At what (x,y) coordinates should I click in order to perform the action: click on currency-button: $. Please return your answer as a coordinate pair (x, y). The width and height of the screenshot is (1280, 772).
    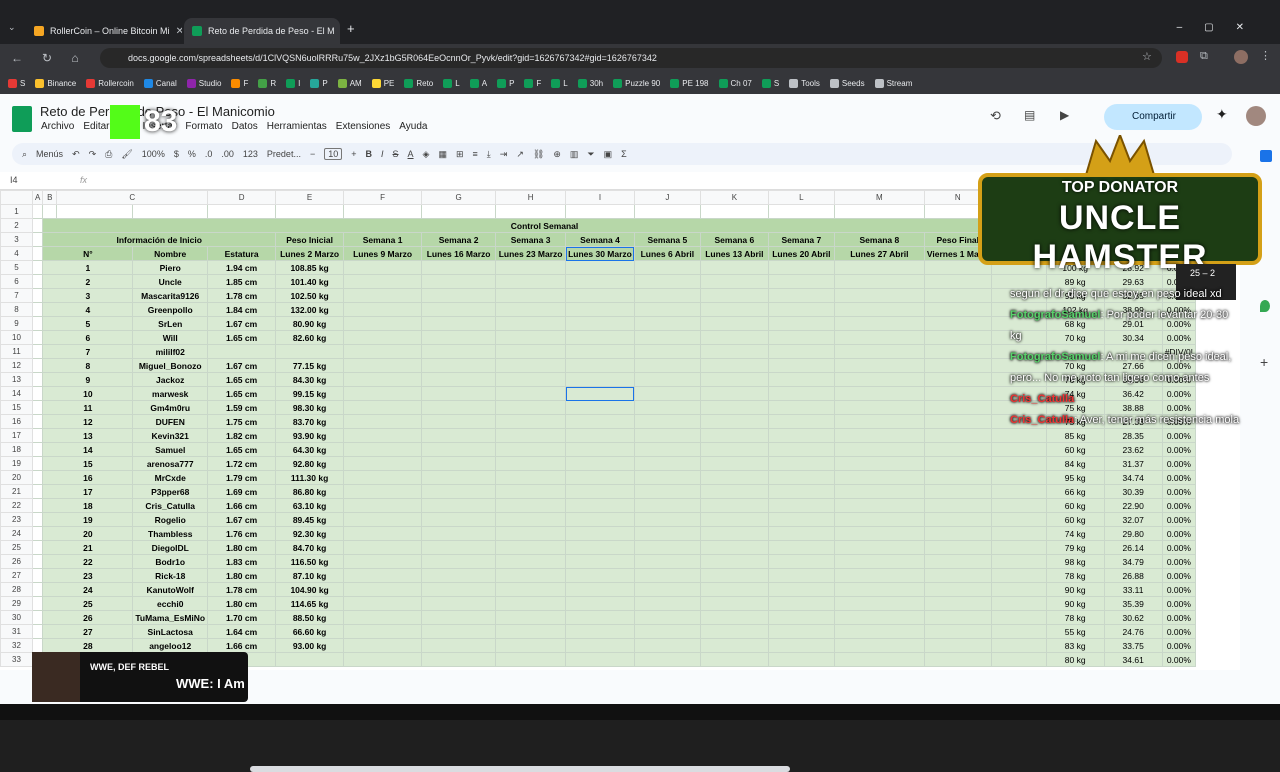
    Looking at the image, I should click on (176, 154).